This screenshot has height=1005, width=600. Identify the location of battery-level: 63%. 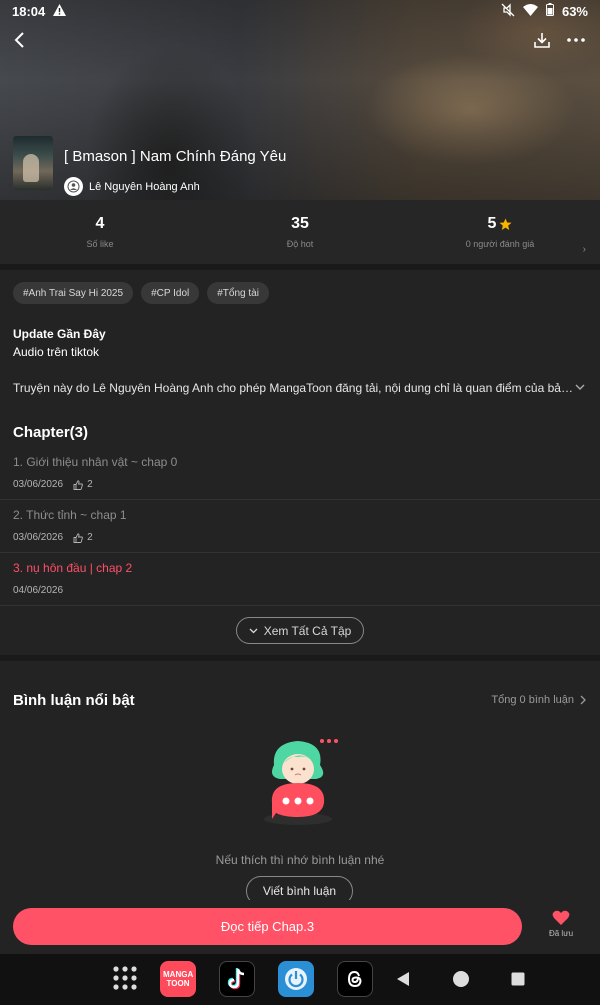
(574, 11).